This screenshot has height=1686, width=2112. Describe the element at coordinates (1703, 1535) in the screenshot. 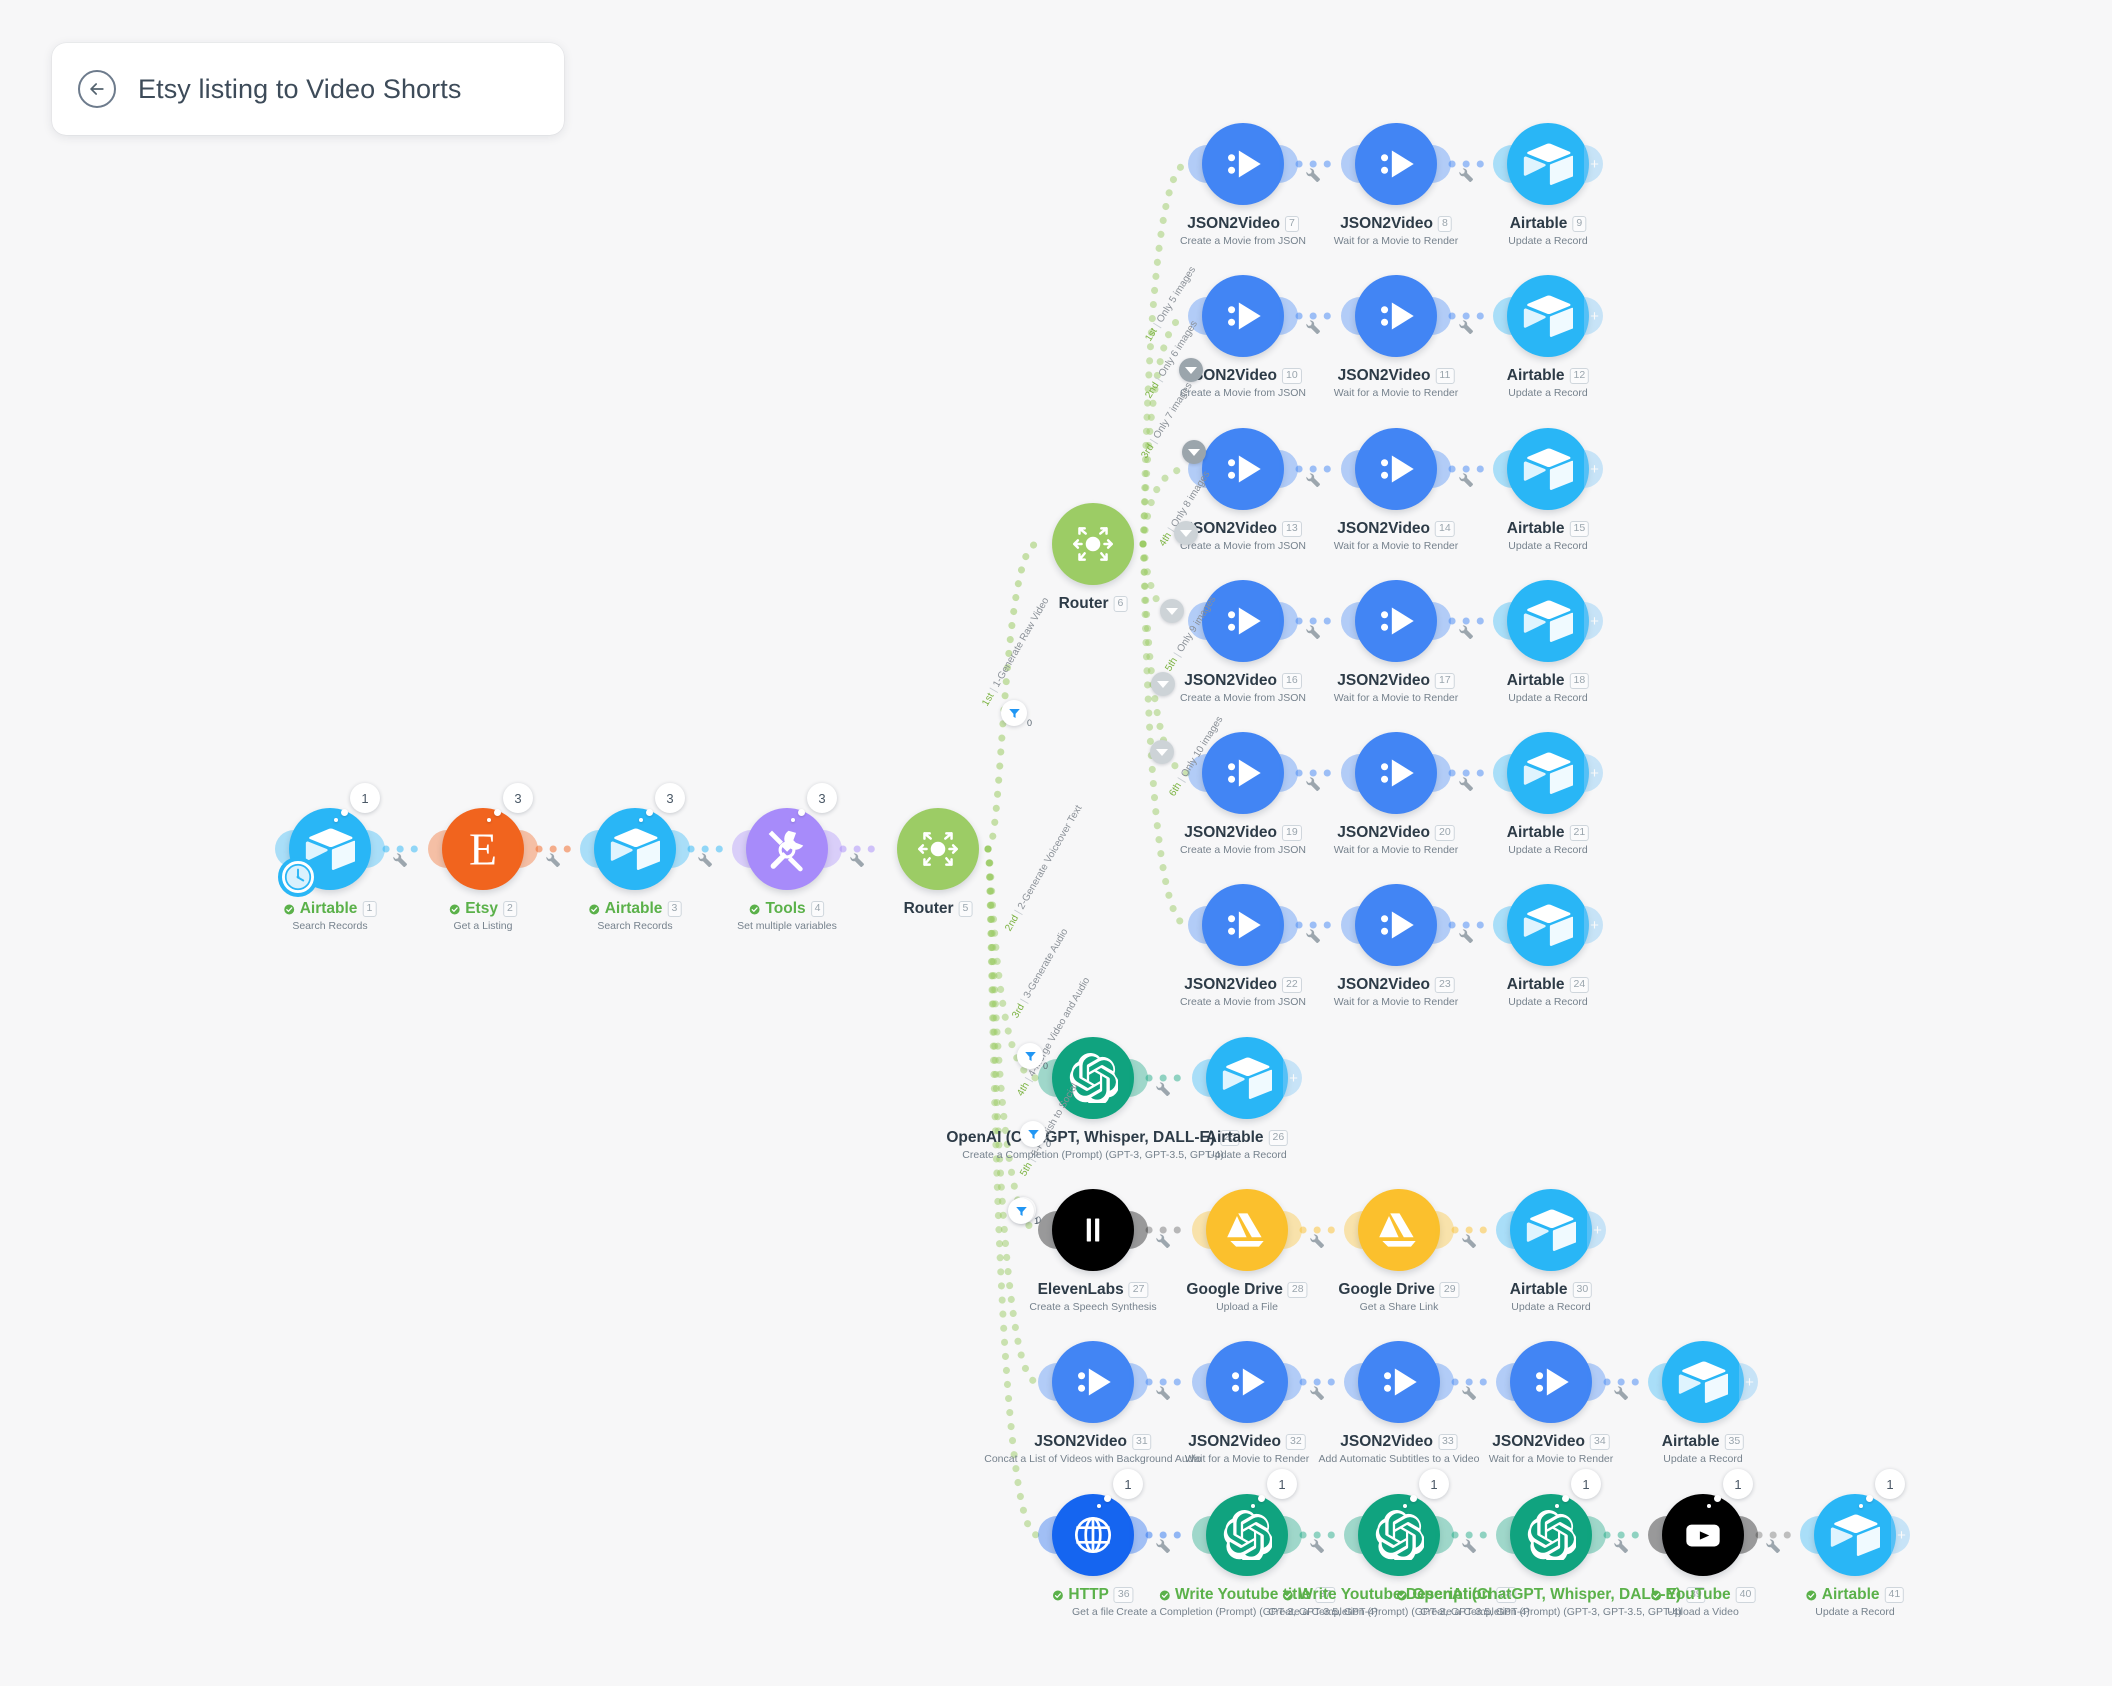

I see `node-icon-youtube-icon` at that location.